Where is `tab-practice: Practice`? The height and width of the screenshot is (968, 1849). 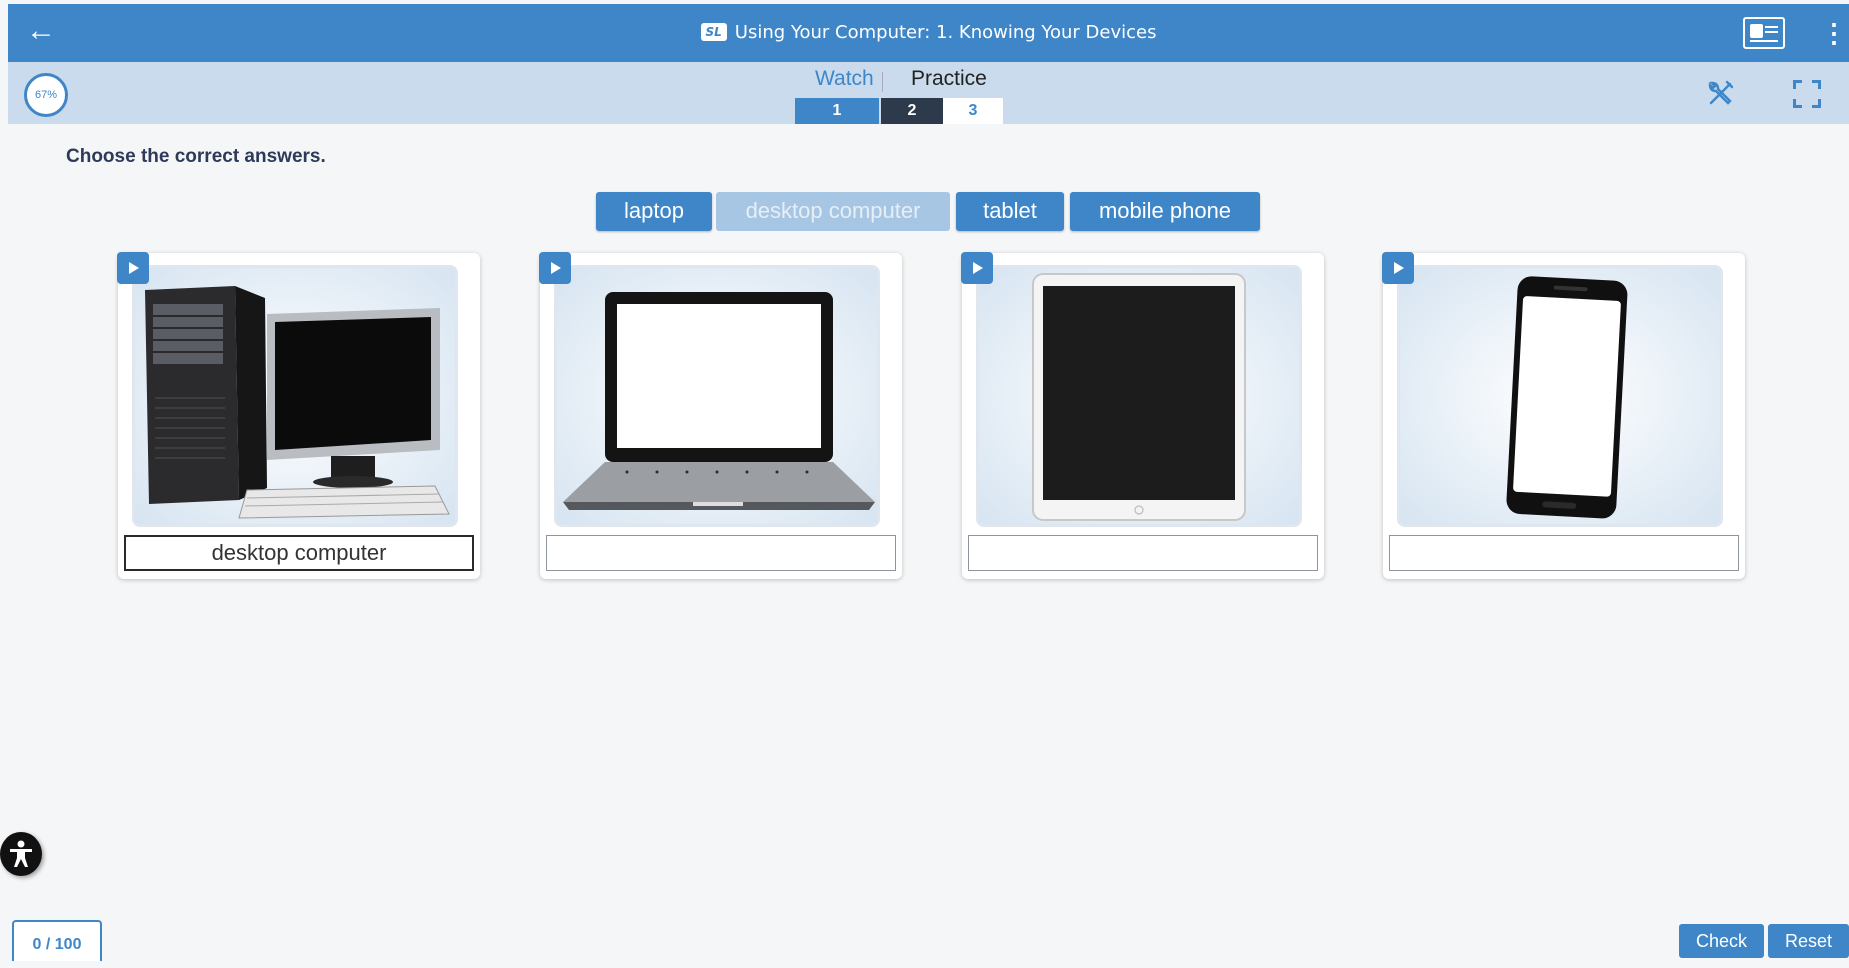
tab-practice: Practice is located at coordinates (949, 79).